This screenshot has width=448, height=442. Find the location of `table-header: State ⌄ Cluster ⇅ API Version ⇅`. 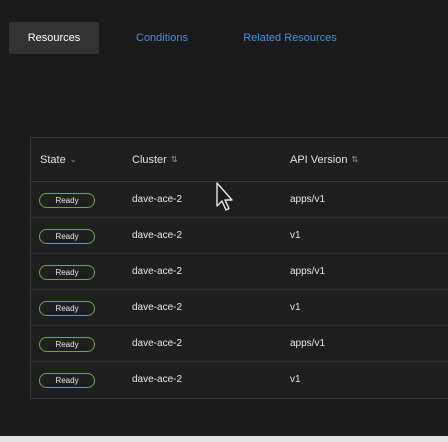

table-header: State ⌄ Cluster ⇅ API Version ⇅ is located at coordinates (239, 160).